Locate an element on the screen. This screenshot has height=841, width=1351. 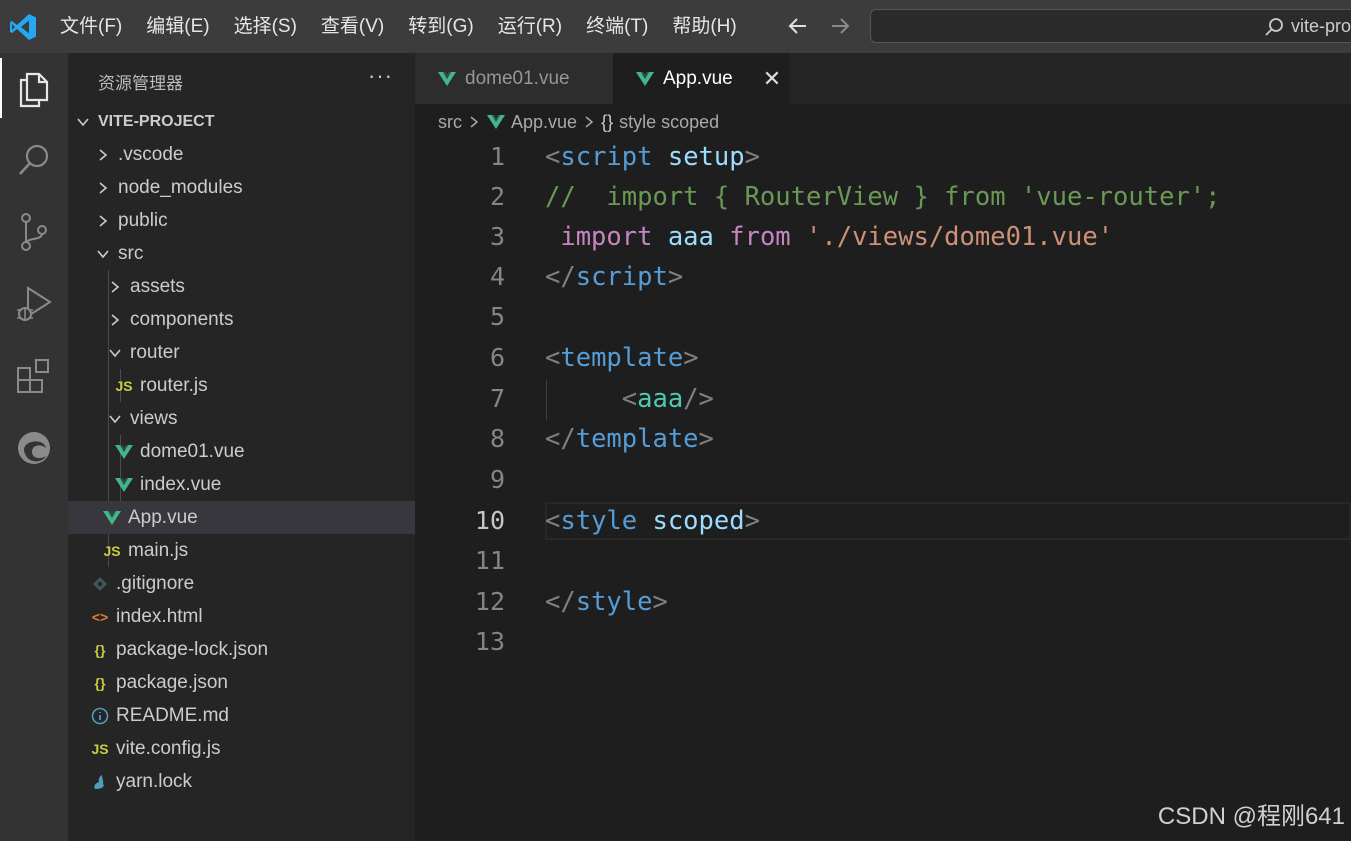
code-line: 11 is located at coordinates (883, 562).